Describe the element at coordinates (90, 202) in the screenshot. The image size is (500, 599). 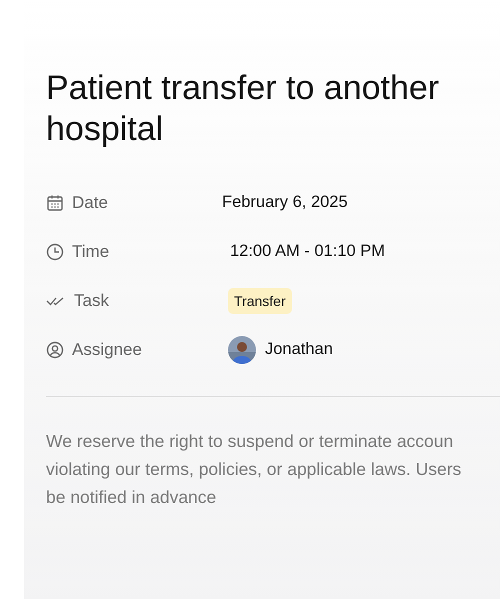
I see `field-label: Date` at that location.